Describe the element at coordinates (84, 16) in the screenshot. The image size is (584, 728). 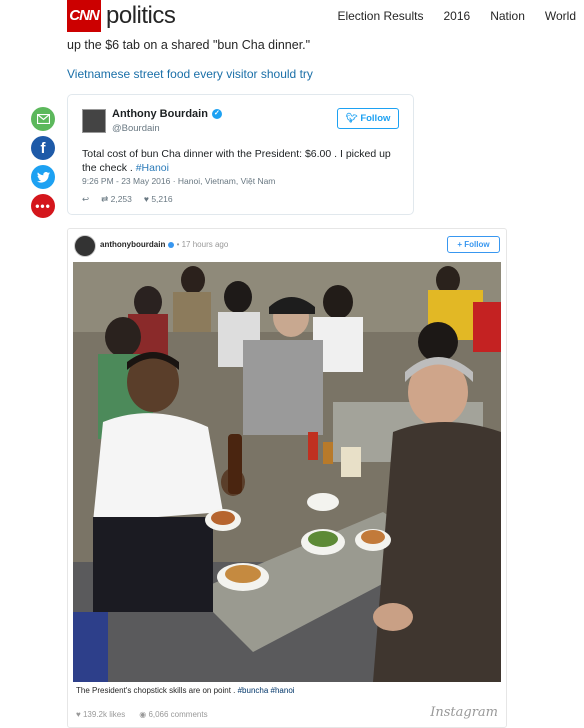
I see `cnn-logo: CNN` at that location.